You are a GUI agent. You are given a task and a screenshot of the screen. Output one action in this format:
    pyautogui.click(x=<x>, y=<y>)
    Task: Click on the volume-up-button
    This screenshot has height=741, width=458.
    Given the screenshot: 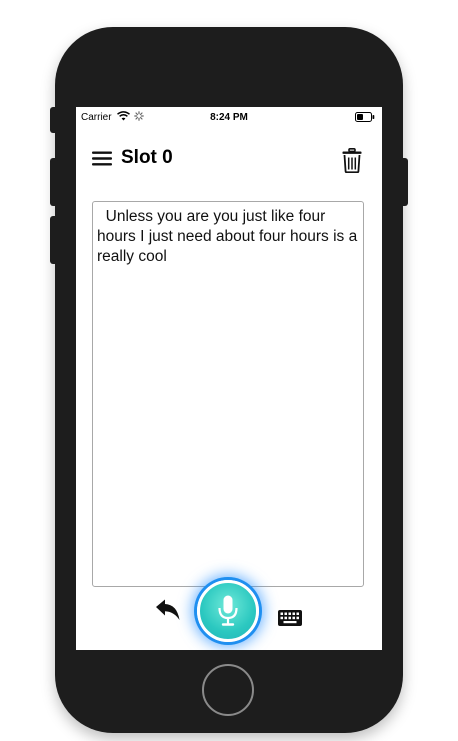 What is the action you would take?
    pyautogui.click(x=54, y=182)
    